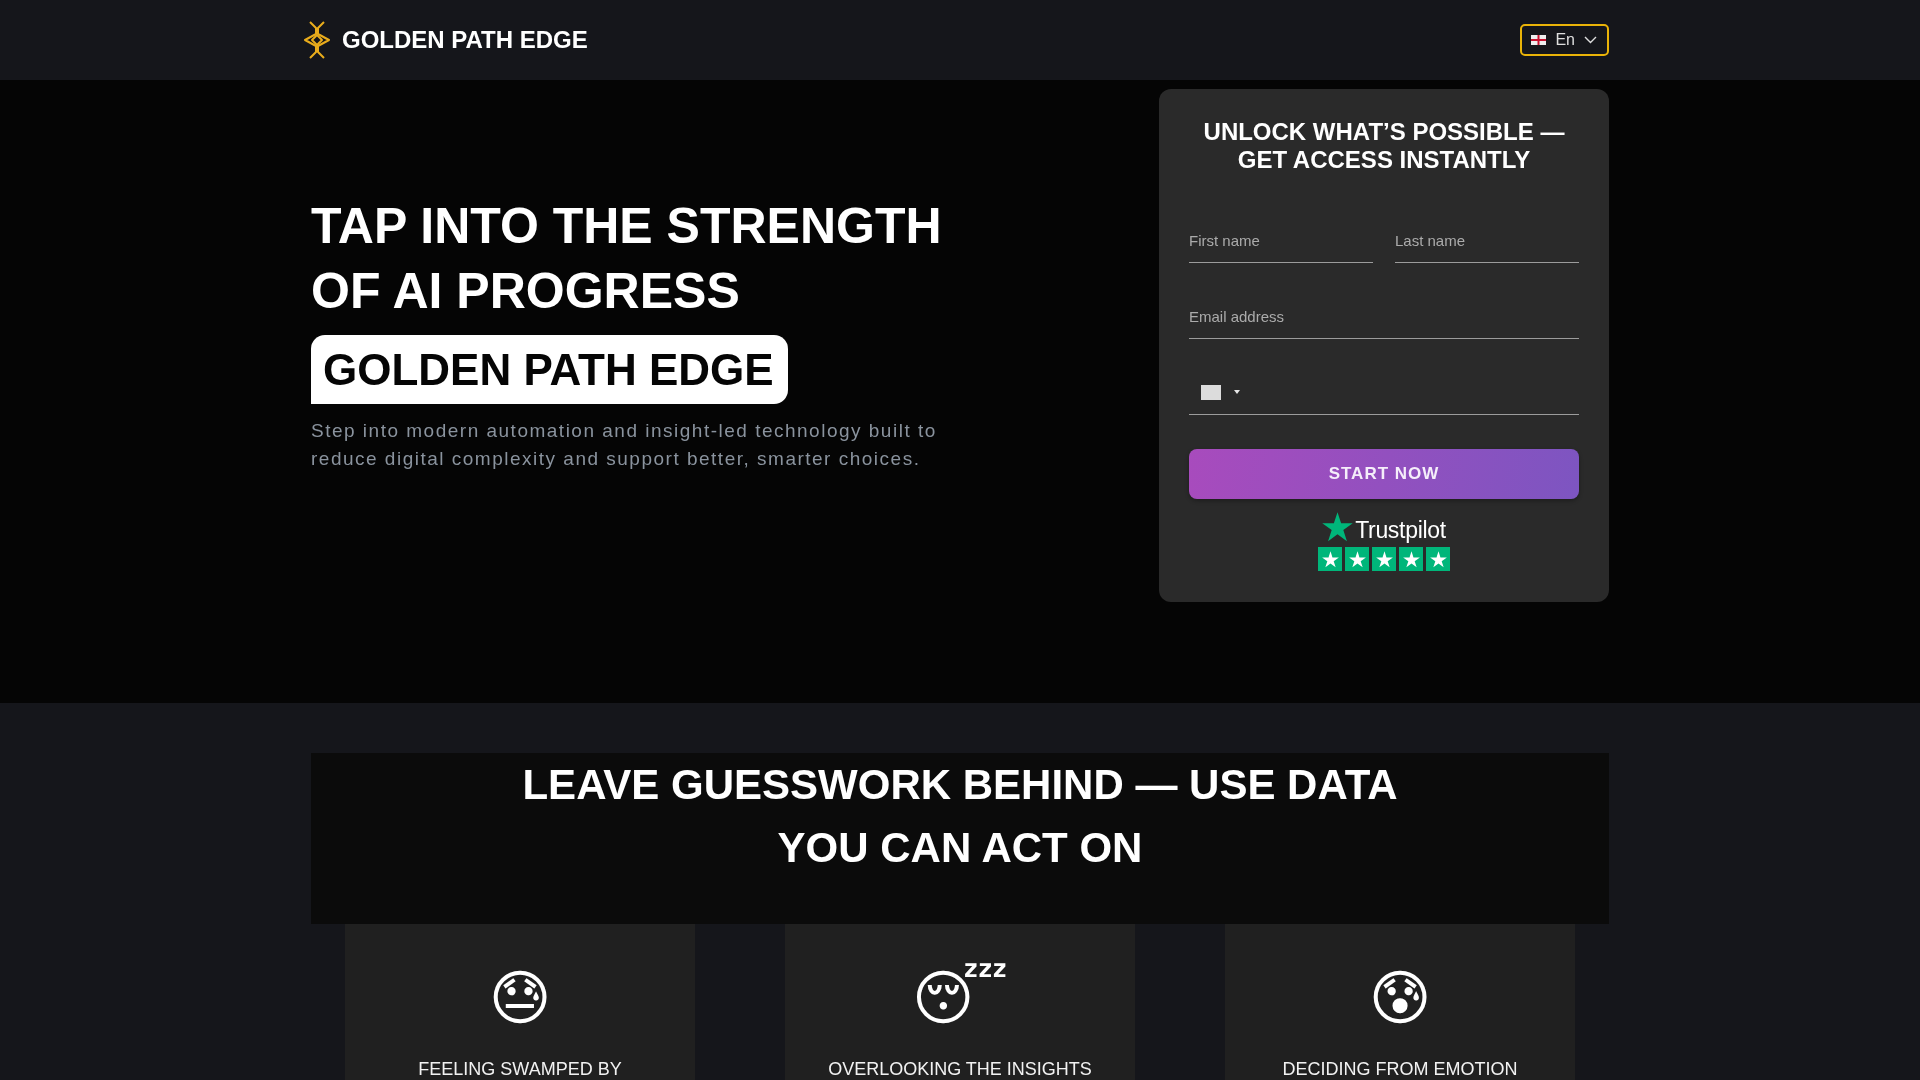  Describe the element at coordinates (1237, 392) in the screenshot. I see `caret-icon` at that location.